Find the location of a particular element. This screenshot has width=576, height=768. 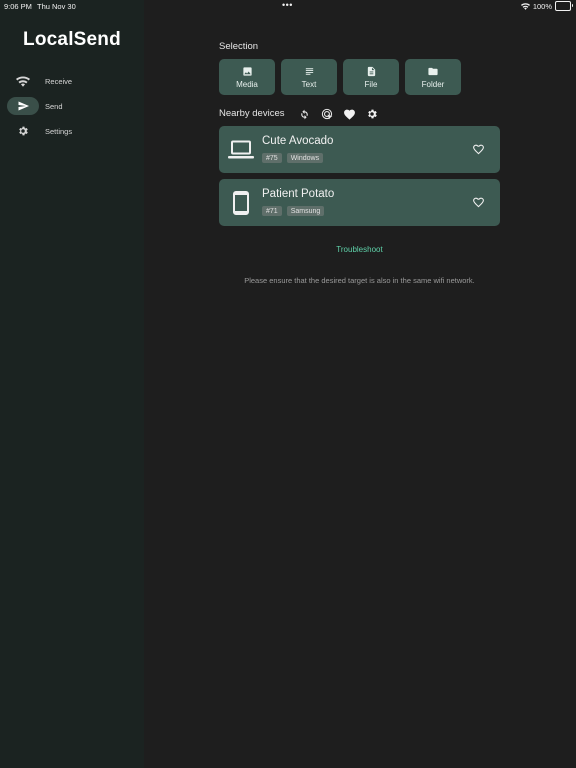

device-platform-tag: Windows is located at coordinates (305, 158).